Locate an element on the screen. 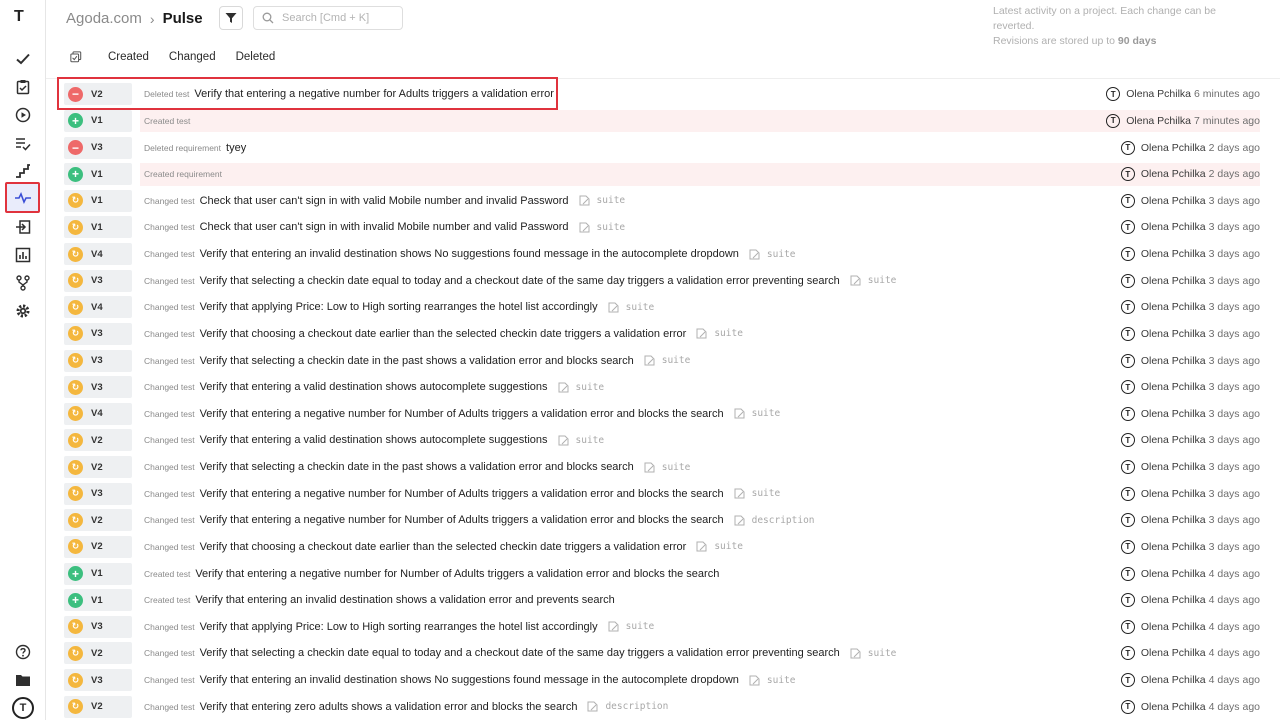  version-cell: ↻ V3 is located at coordinates (98, 387).